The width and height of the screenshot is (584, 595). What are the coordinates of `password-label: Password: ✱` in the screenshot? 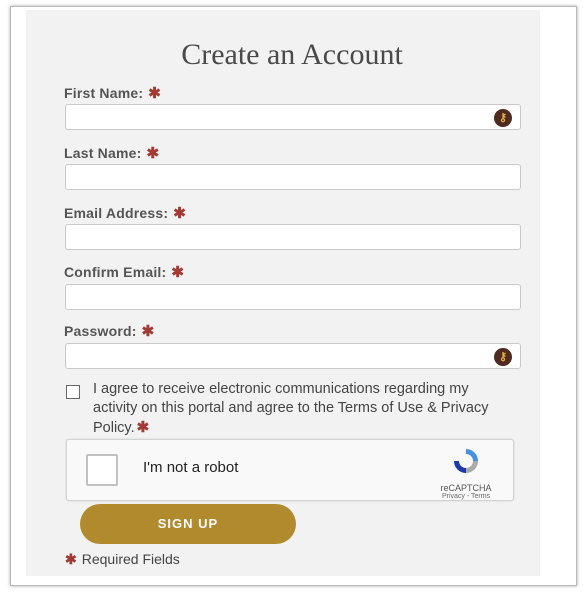 It's located at (109, 331).